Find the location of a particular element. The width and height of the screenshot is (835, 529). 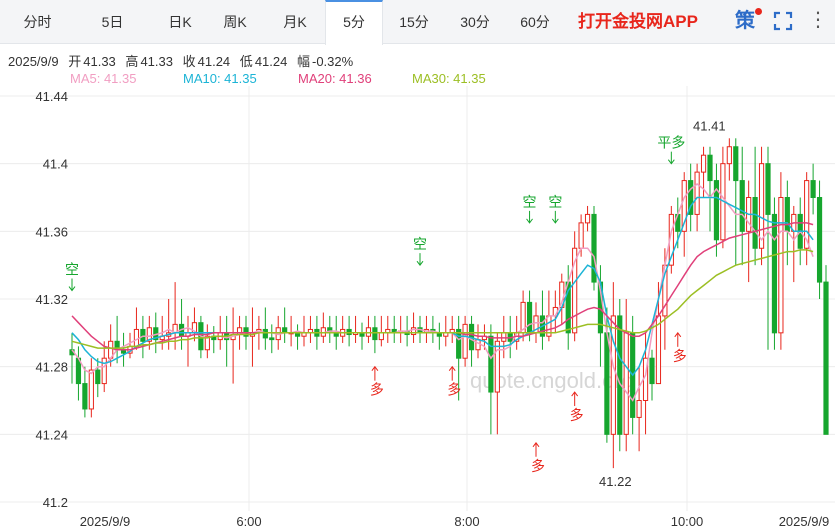

max-price-label: 41.41 is located at coordinates (709, 125).